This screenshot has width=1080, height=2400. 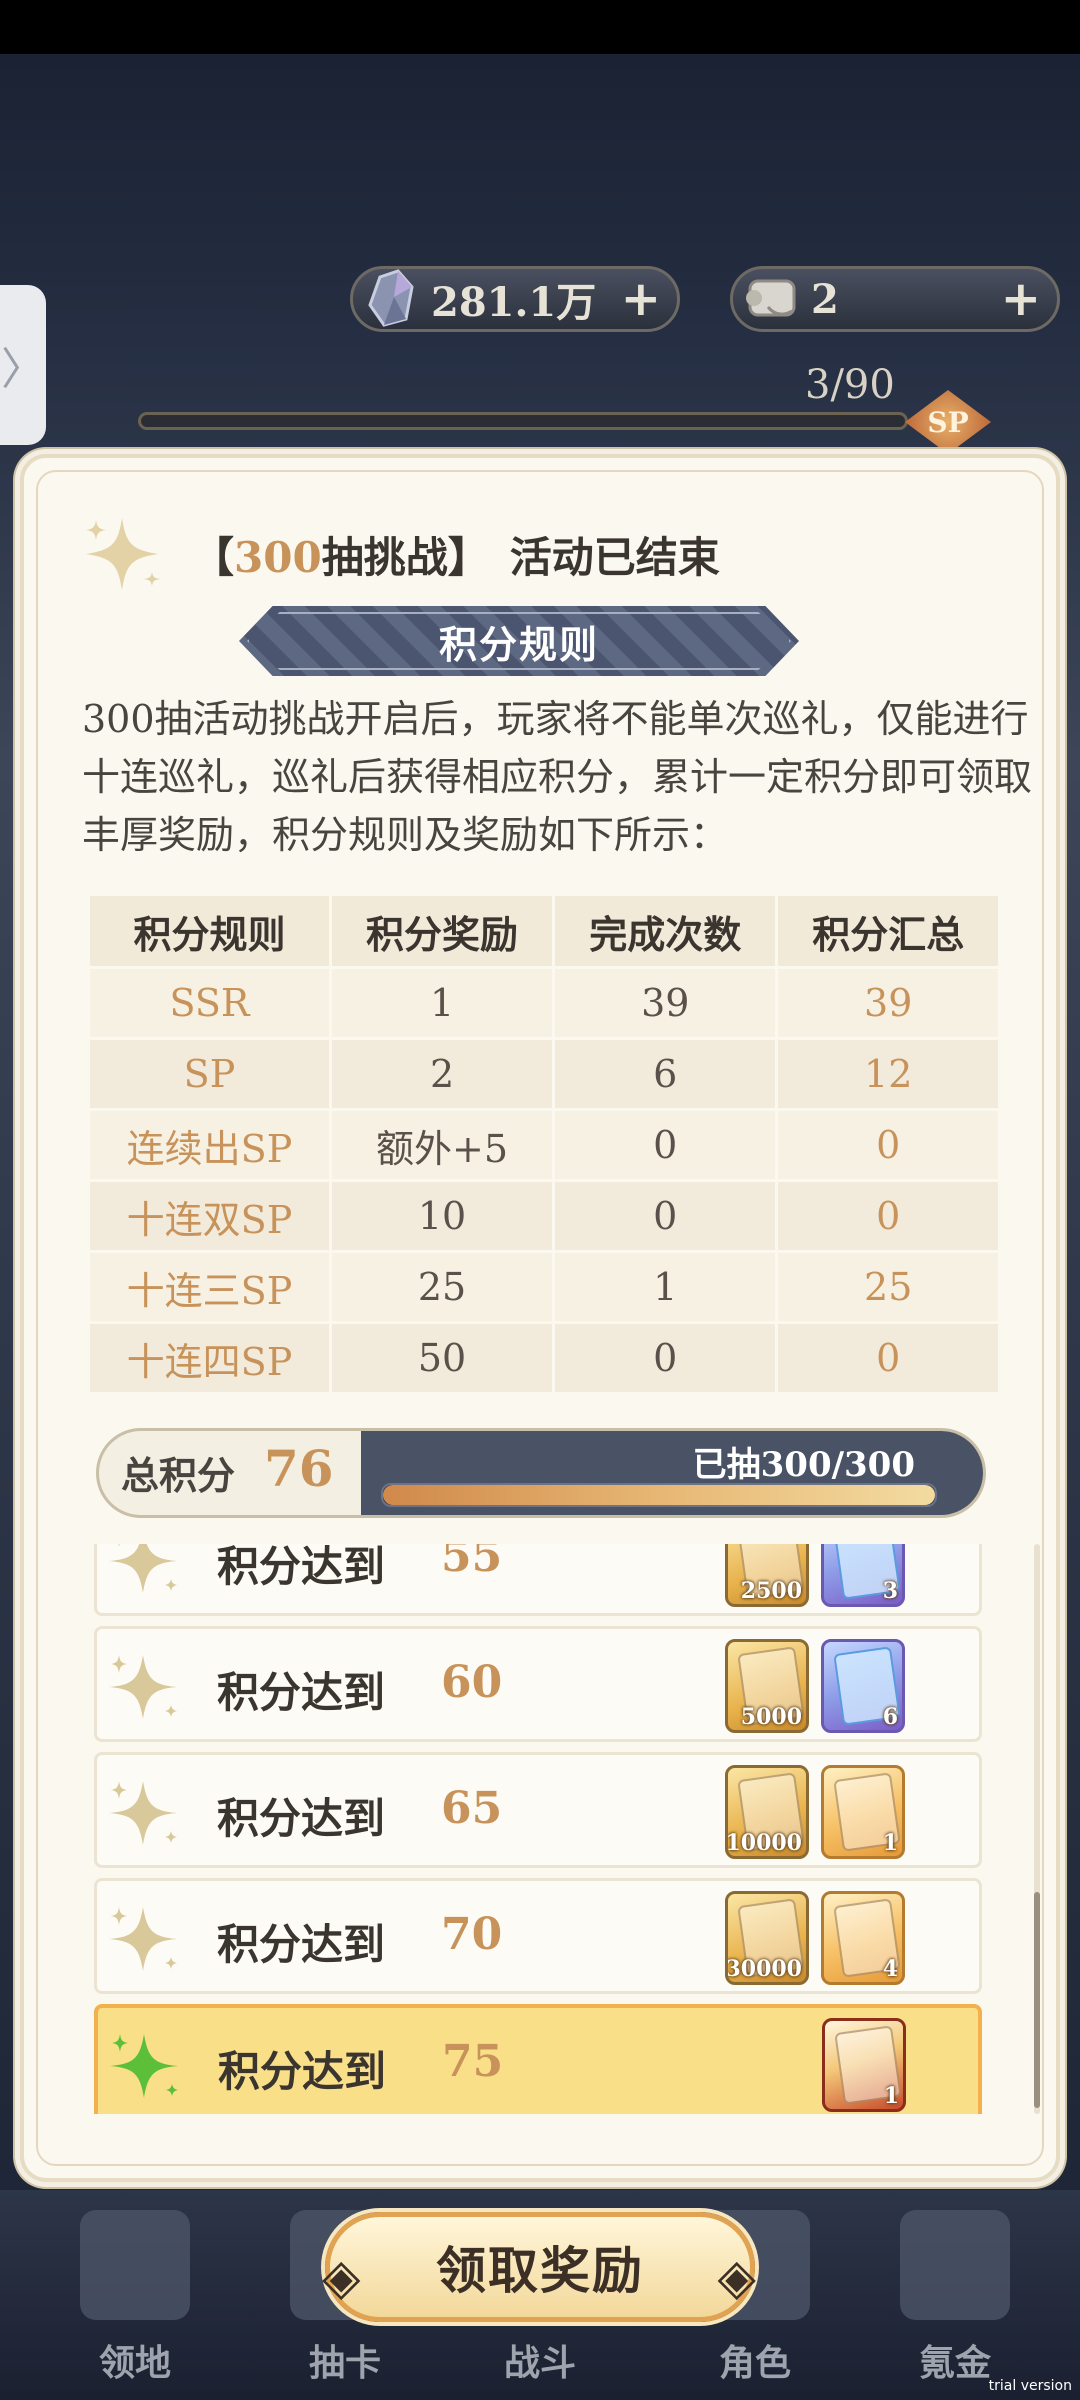 What do you see at coordinates (886, 932) in the screenshot?
I see `table-header: 积分汇总` at bounding box center [886, 932].